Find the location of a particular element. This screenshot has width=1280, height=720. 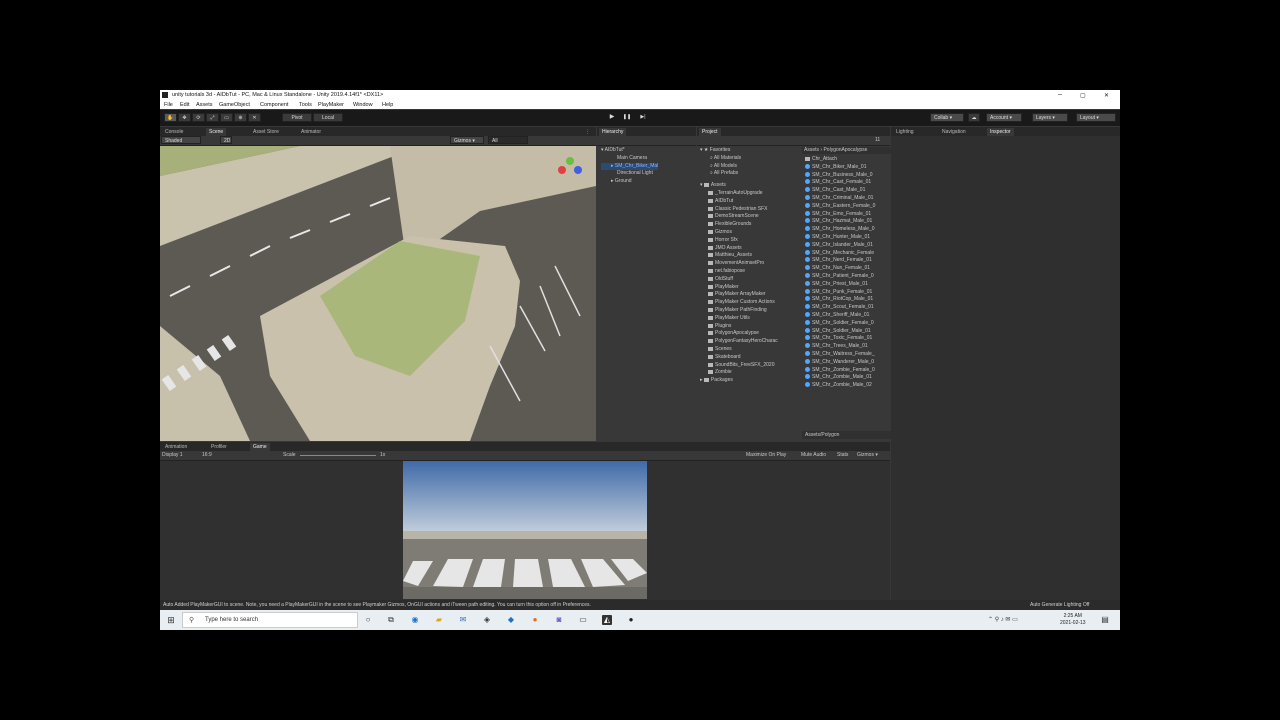

file-item: SM_Chr_Nun_Female_01 is located at coordinates (847, 269).